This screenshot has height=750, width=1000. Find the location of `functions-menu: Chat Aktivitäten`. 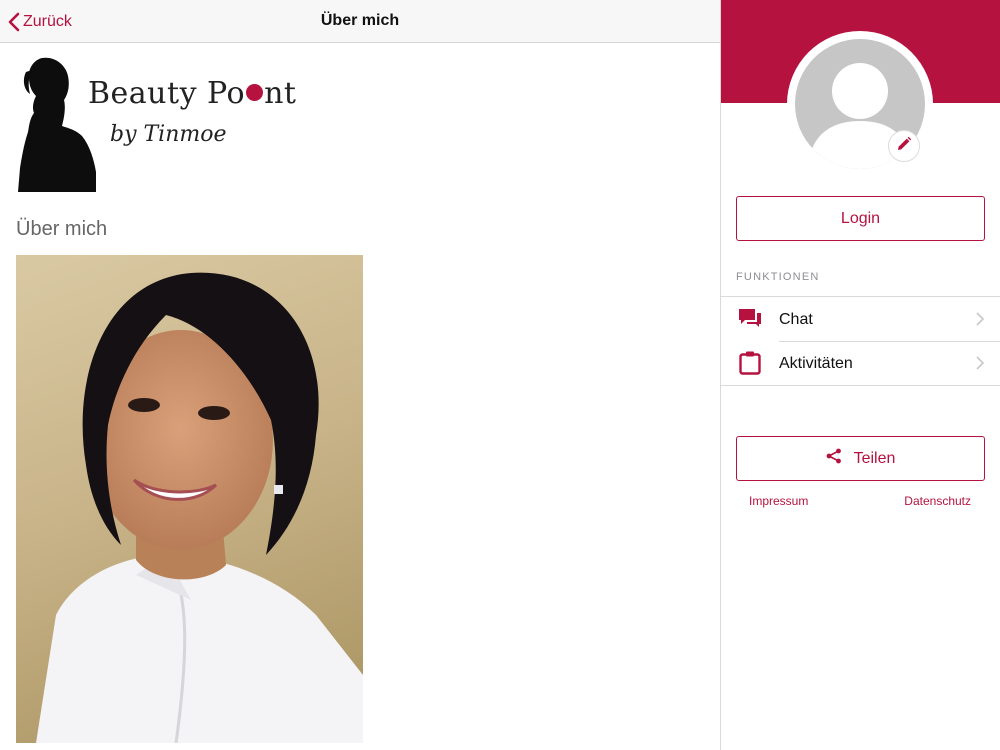

functions-menu: Chat Aktivitäten is located at coordinates (860, 341).